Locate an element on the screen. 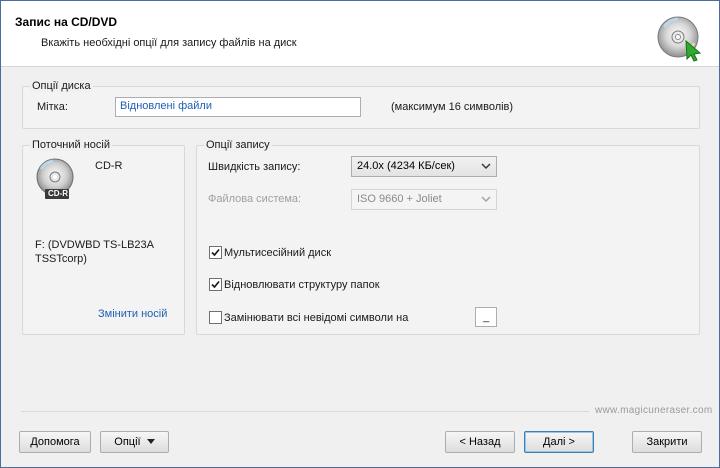 The image size is (720, 468). drive-name-line2: TSSTcorp) is located at coordinates (61, 259).